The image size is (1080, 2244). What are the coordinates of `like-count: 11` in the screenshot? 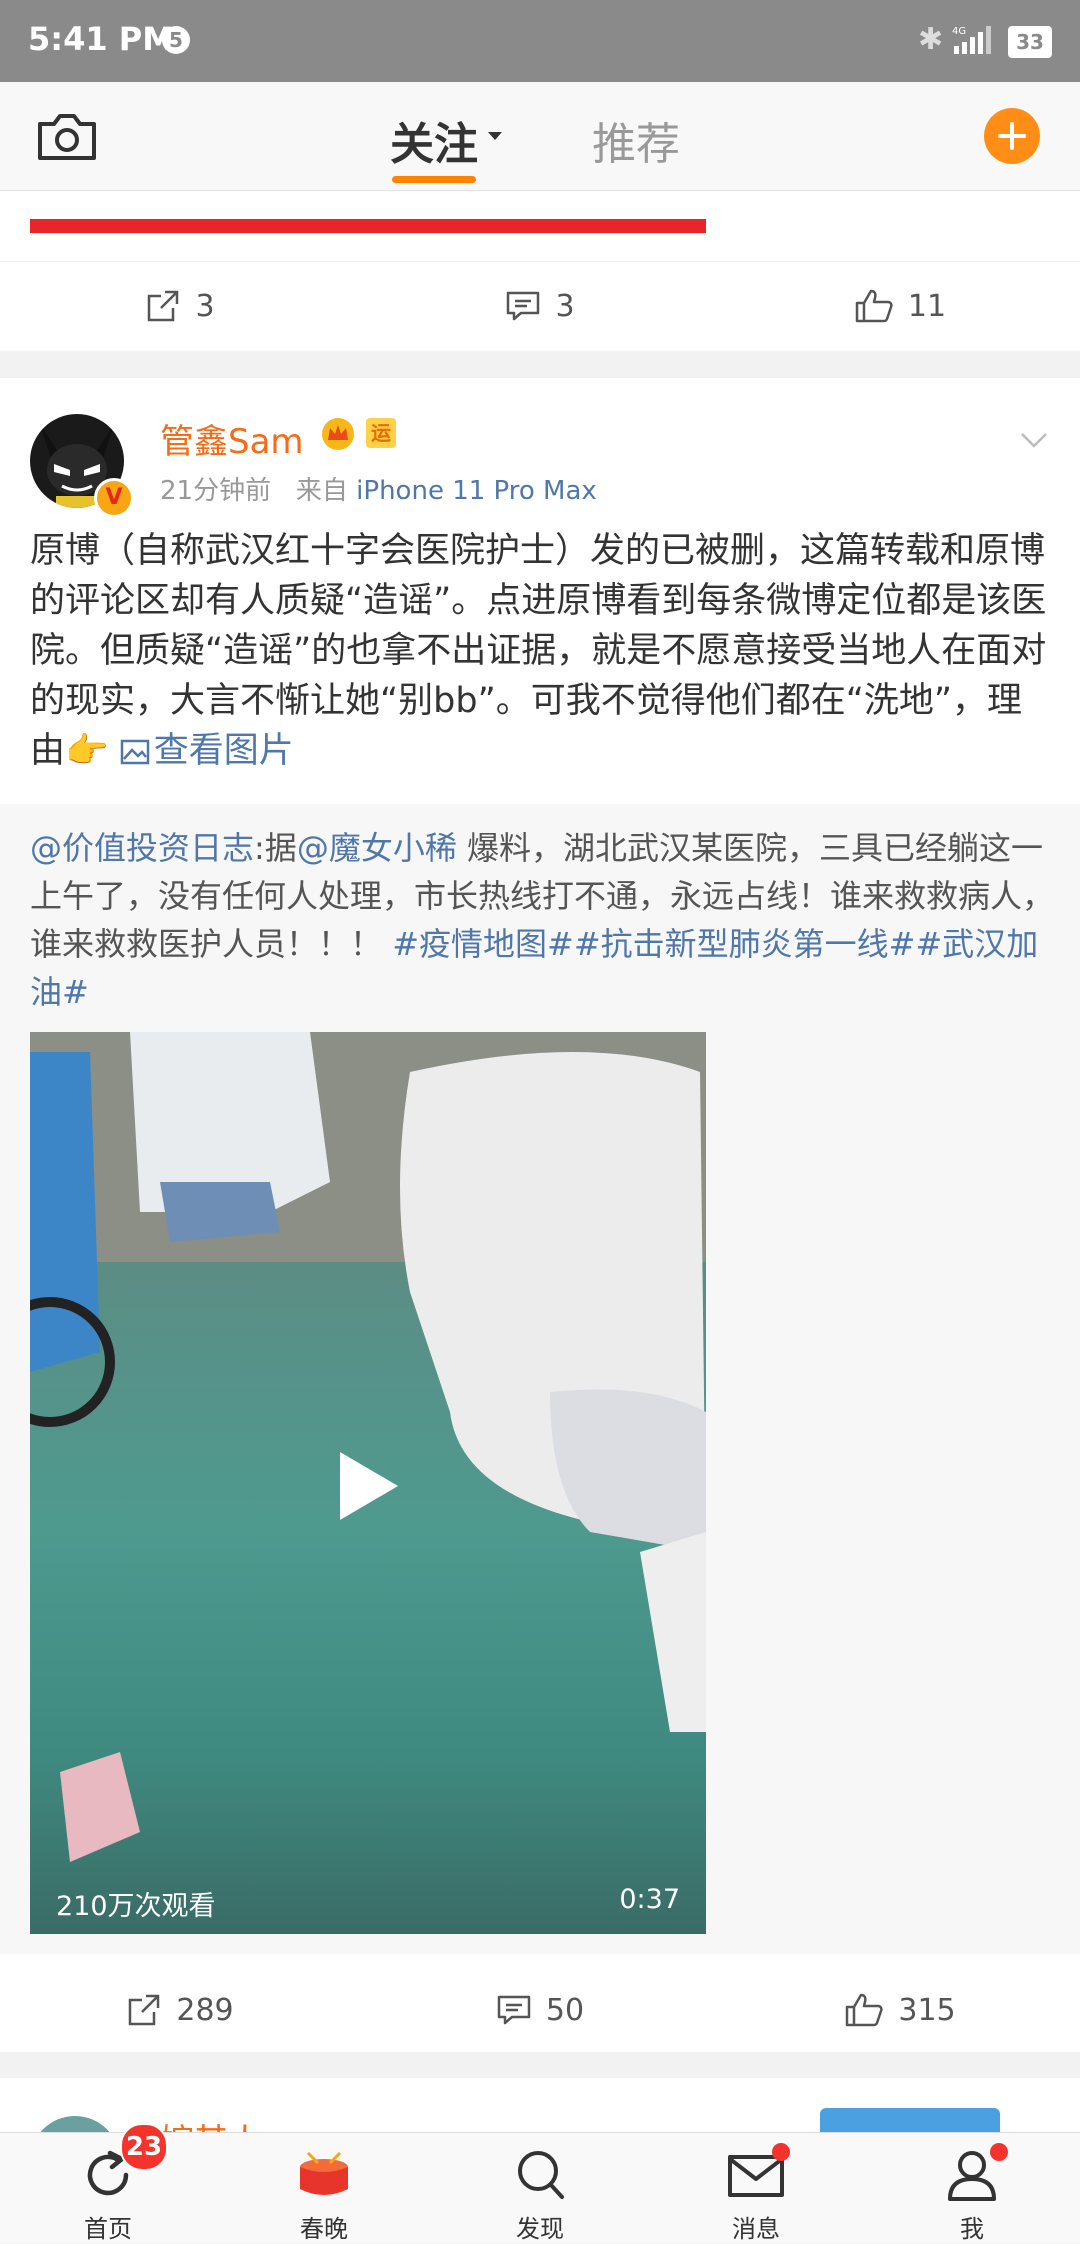 It's located at (927, 306).